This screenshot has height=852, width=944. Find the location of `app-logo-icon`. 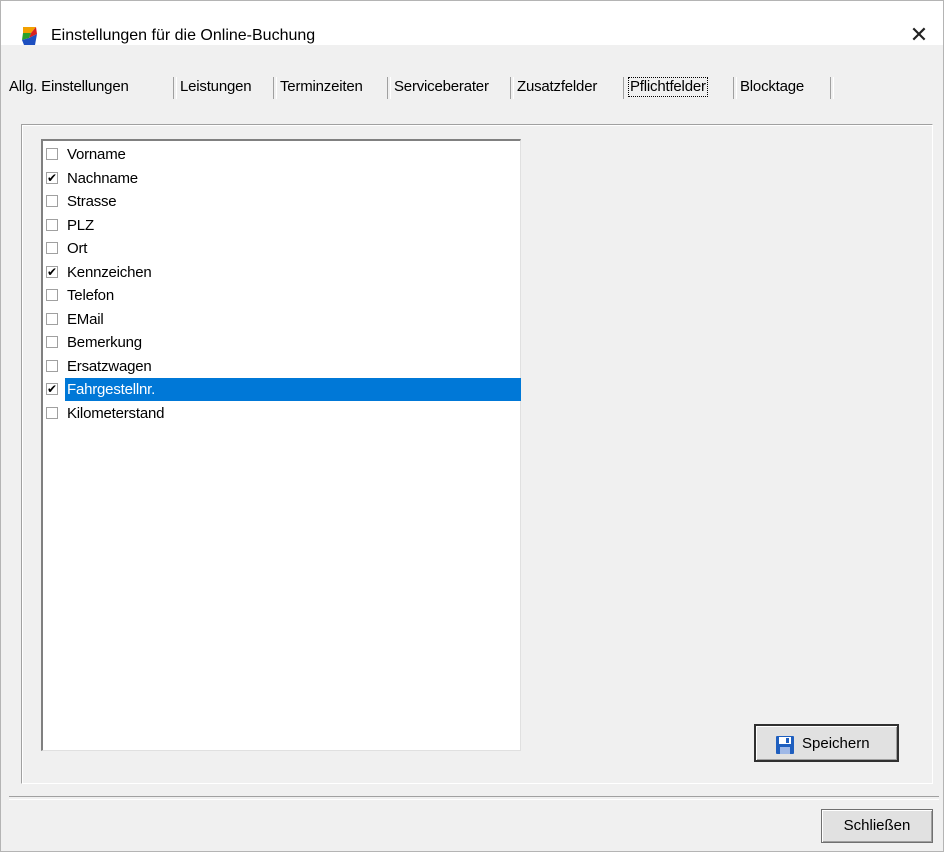

app-logo-icon is located at coordinates (29, 36).